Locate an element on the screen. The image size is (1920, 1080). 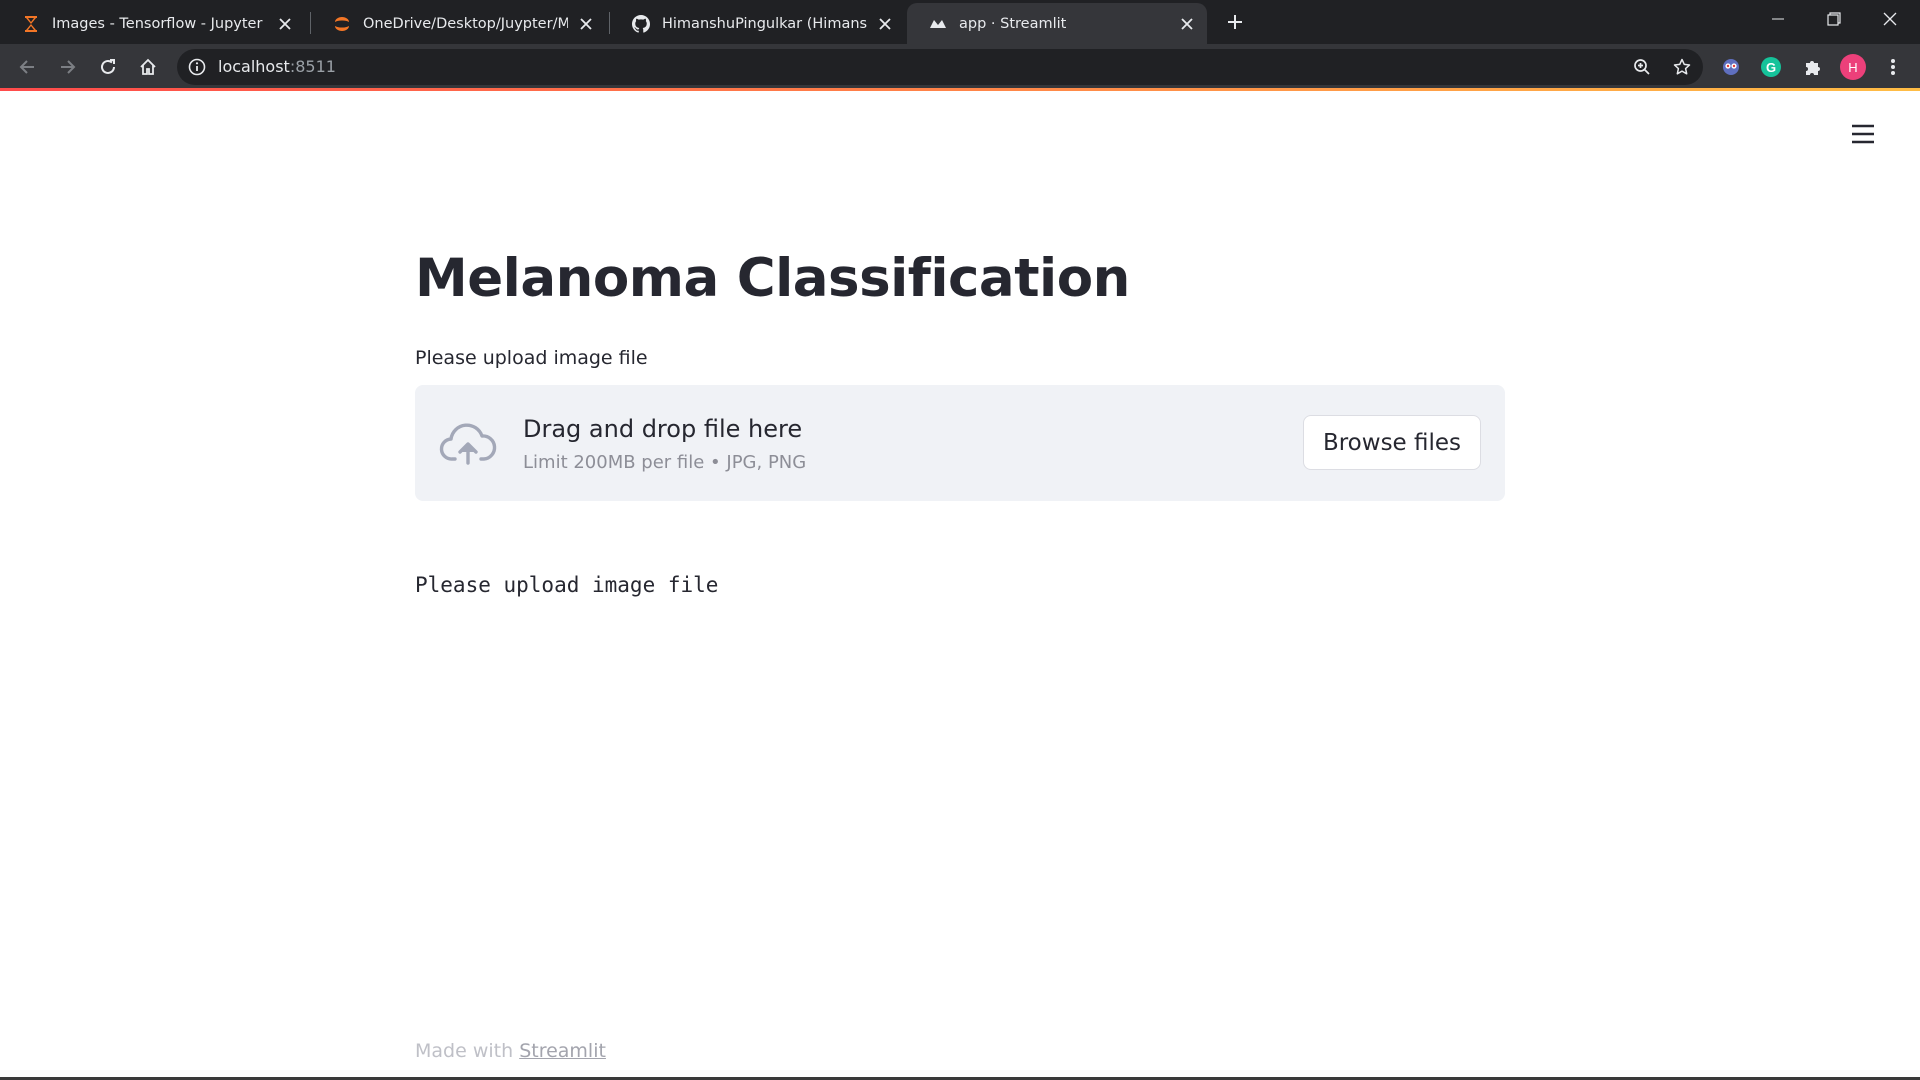
zoom-icon is located at coordinates (1642, 67).